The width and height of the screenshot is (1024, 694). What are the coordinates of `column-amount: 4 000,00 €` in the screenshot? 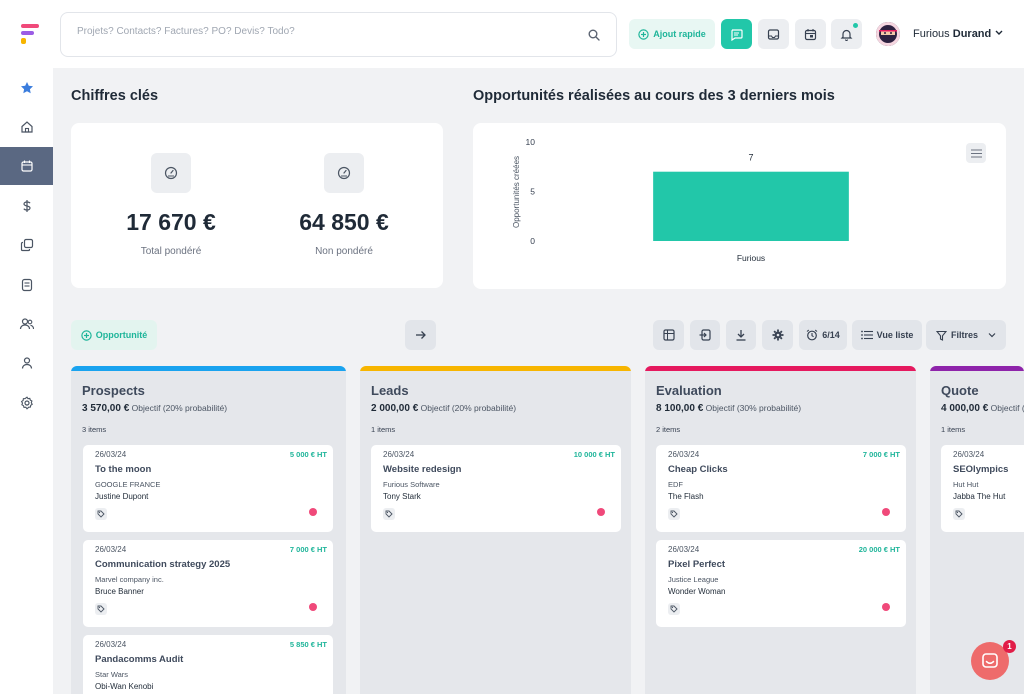 It's located at (965, 408).